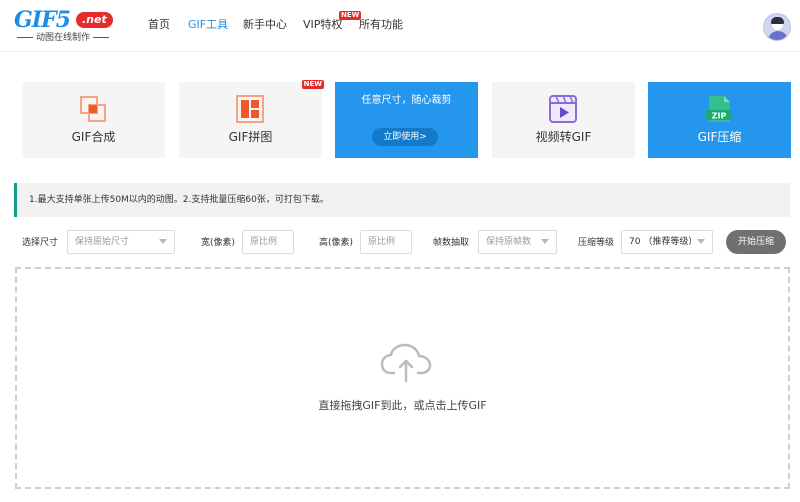  Describe the element at coordinates (63, 38) in the screenshot. I see `logo-tagline: 动图在线制作` at that location.